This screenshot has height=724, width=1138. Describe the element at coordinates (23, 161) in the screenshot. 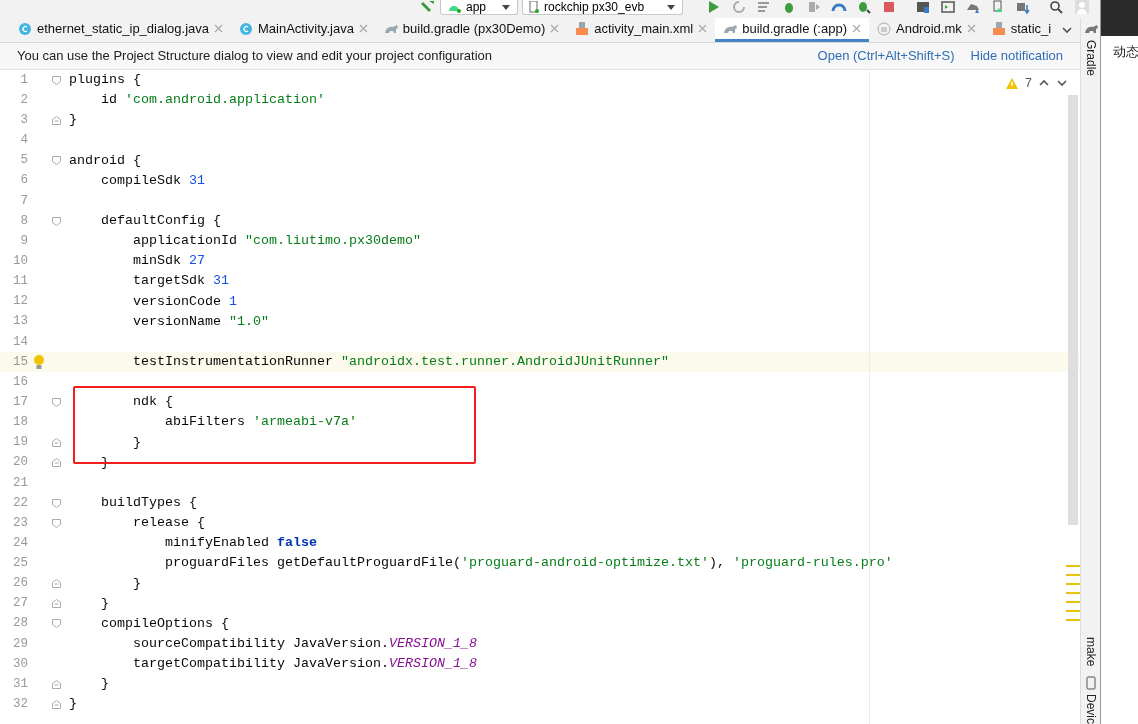

I see `line-number: 5` at that location.